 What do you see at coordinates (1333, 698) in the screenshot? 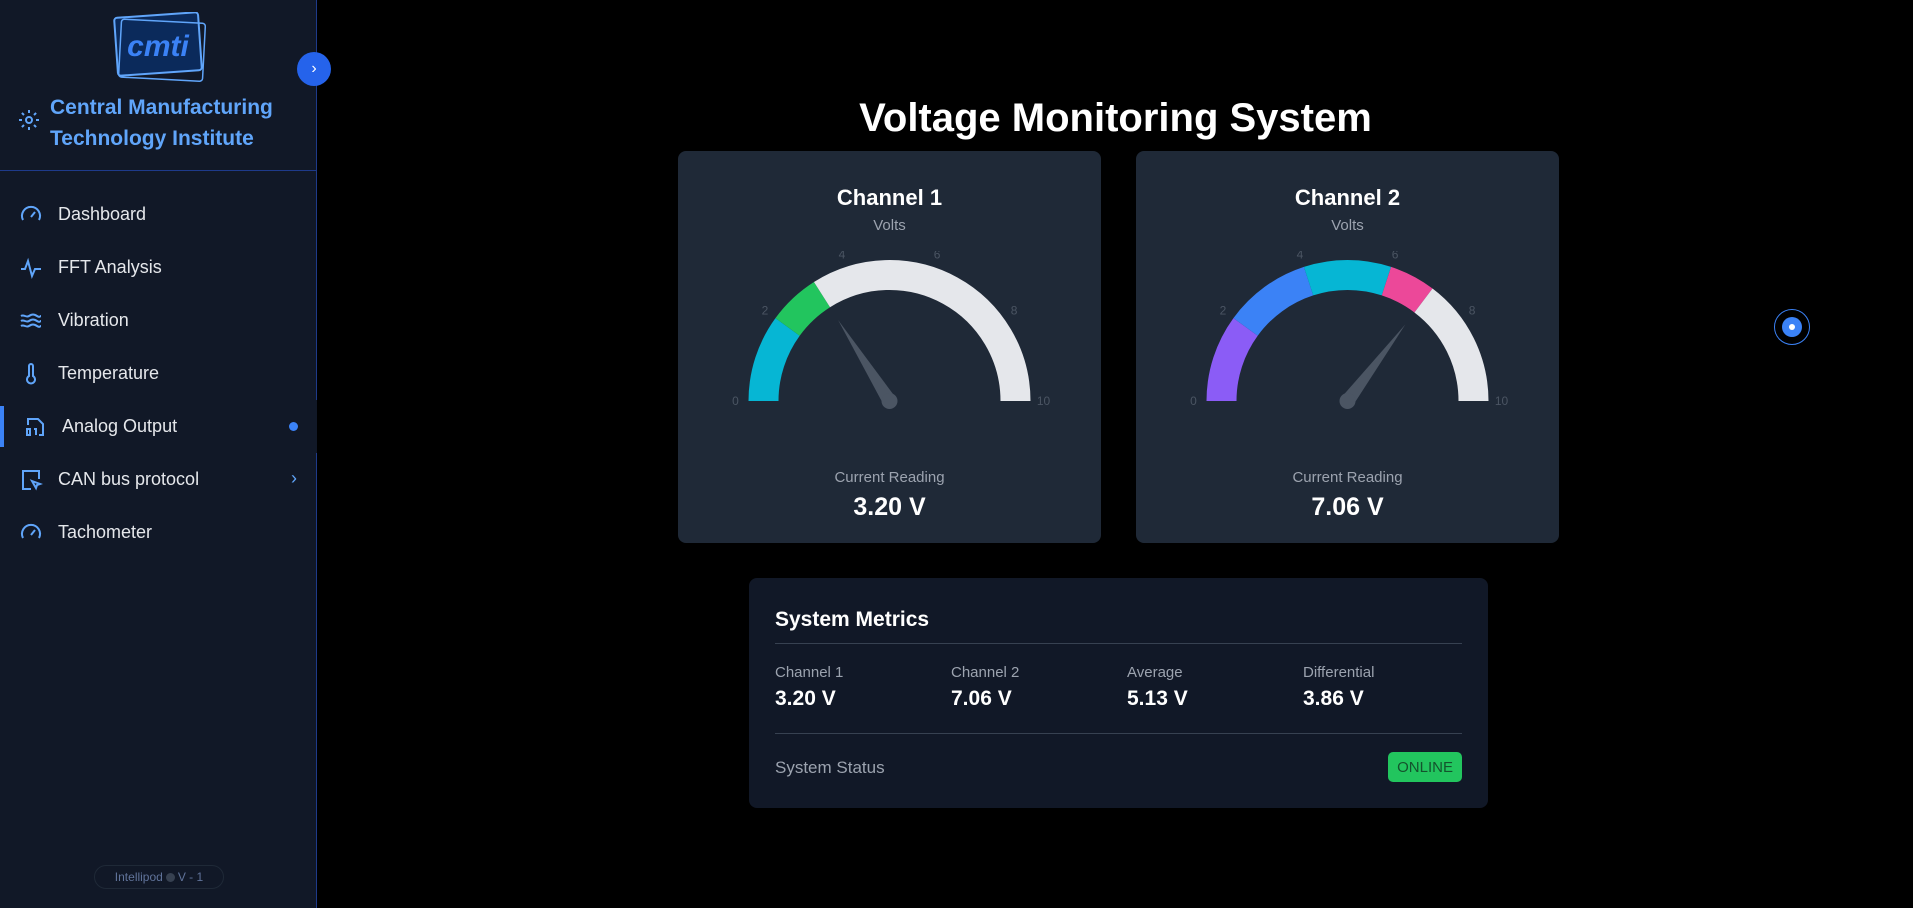
I see `metric-value: 3.86 V` at bounding box center [1333, 698].